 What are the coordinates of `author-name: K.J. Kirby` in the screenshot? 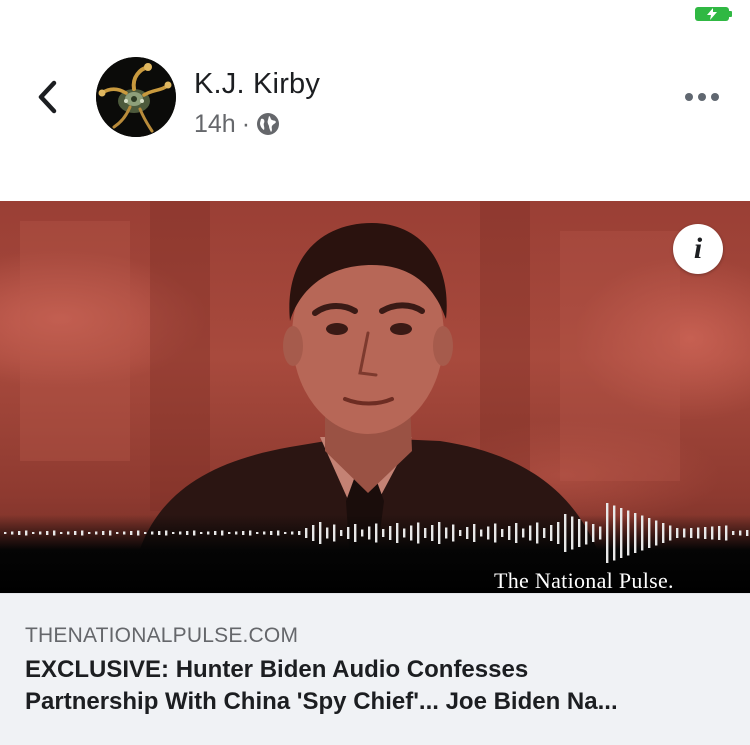 It's located at (257, 84).